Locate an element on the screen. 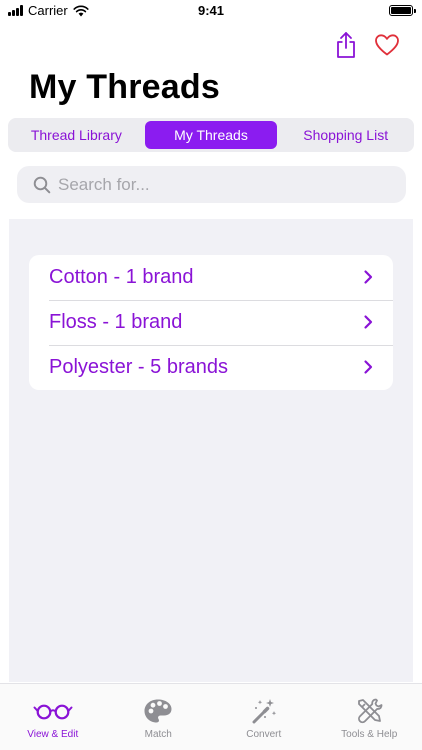 The height and width of the screenshot is (750, 422). segment-my-threads: My Threads is located at coordinates (211, 135).